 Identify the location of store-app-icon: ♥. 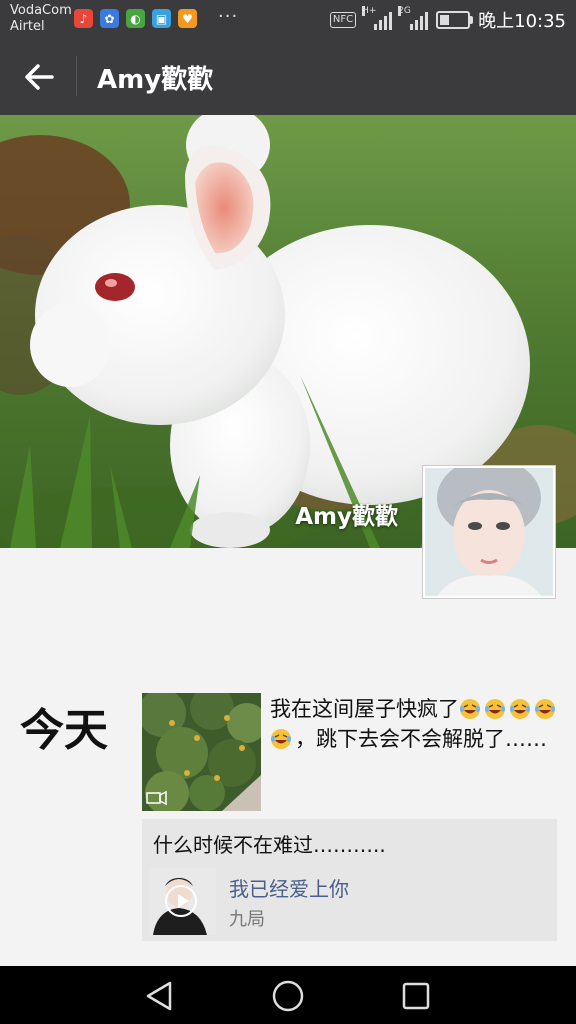
(187, 18).